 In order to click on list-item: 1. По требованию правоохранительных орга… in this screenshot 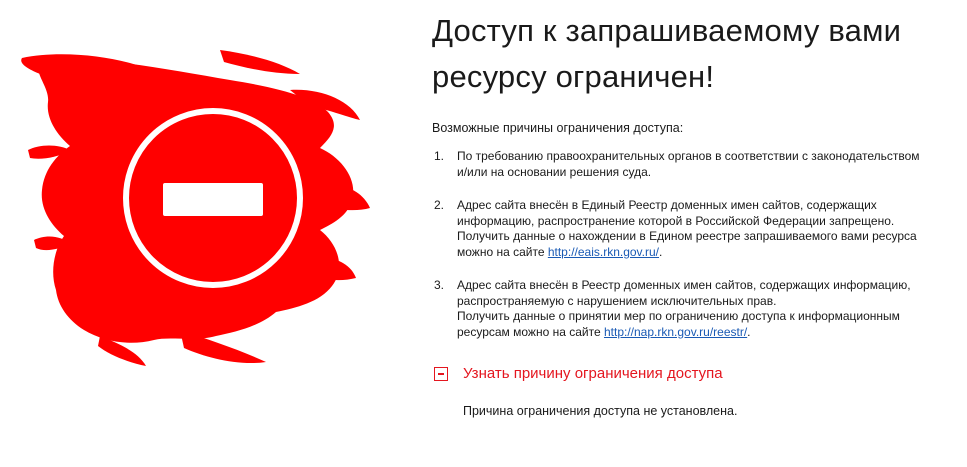, I will do `click(679, 164)`.